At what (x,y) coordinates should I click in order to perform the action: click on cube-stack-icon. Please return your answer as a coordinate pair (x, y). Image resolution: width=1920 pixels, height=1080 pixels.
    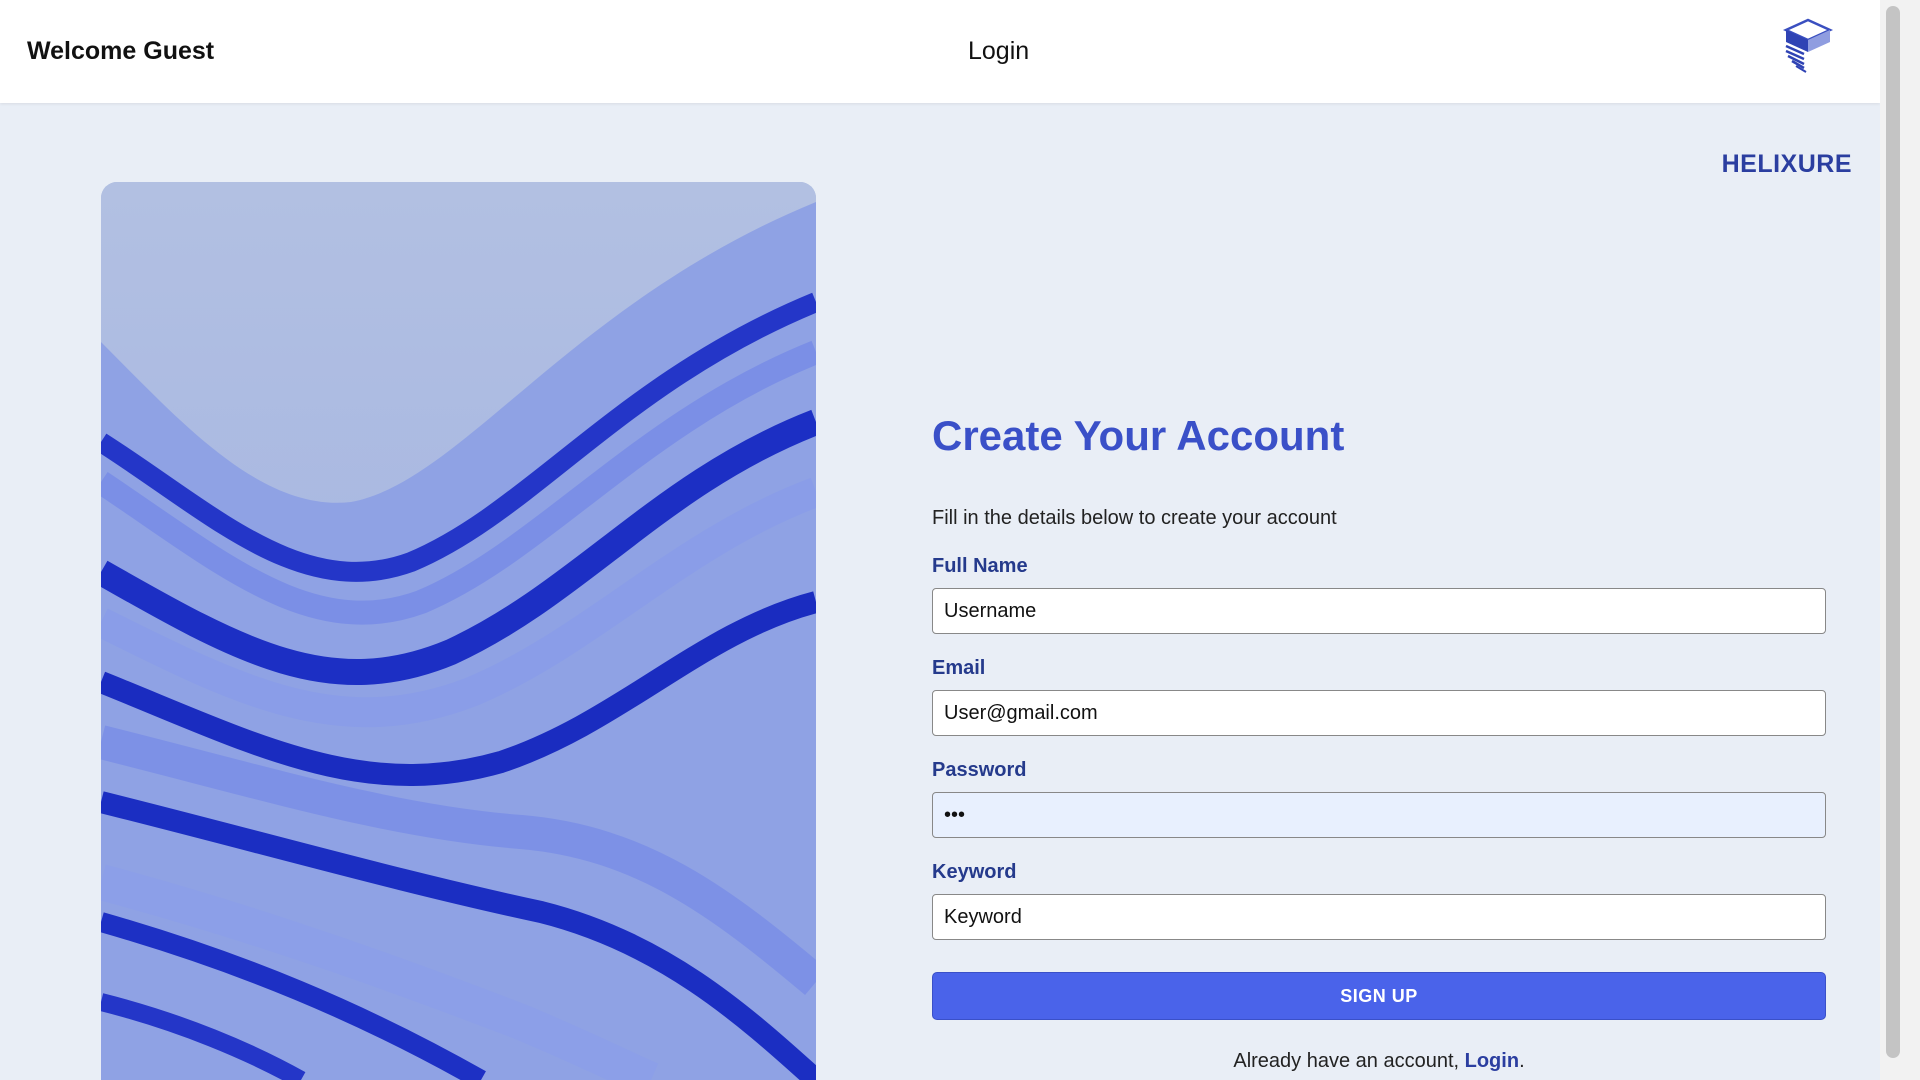
    Looking at the image, I should click on (1808, 46).